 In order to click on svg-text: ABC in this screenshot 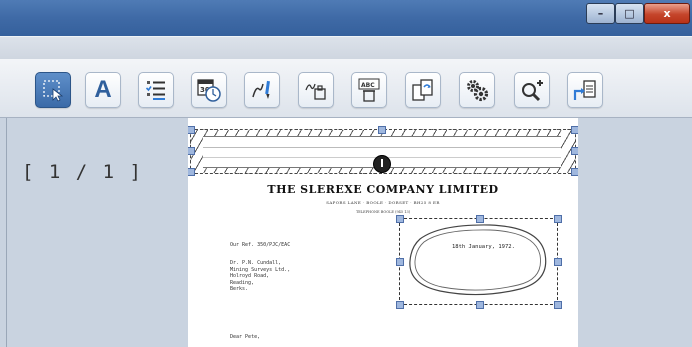, I will do `click(368, 85)`.